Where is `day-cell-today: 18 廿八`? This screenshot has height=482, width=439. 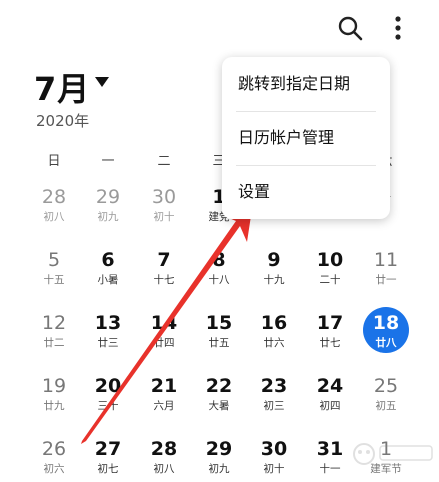 day-cell-today: 18 廿八 is located at coordinates (386, 330).